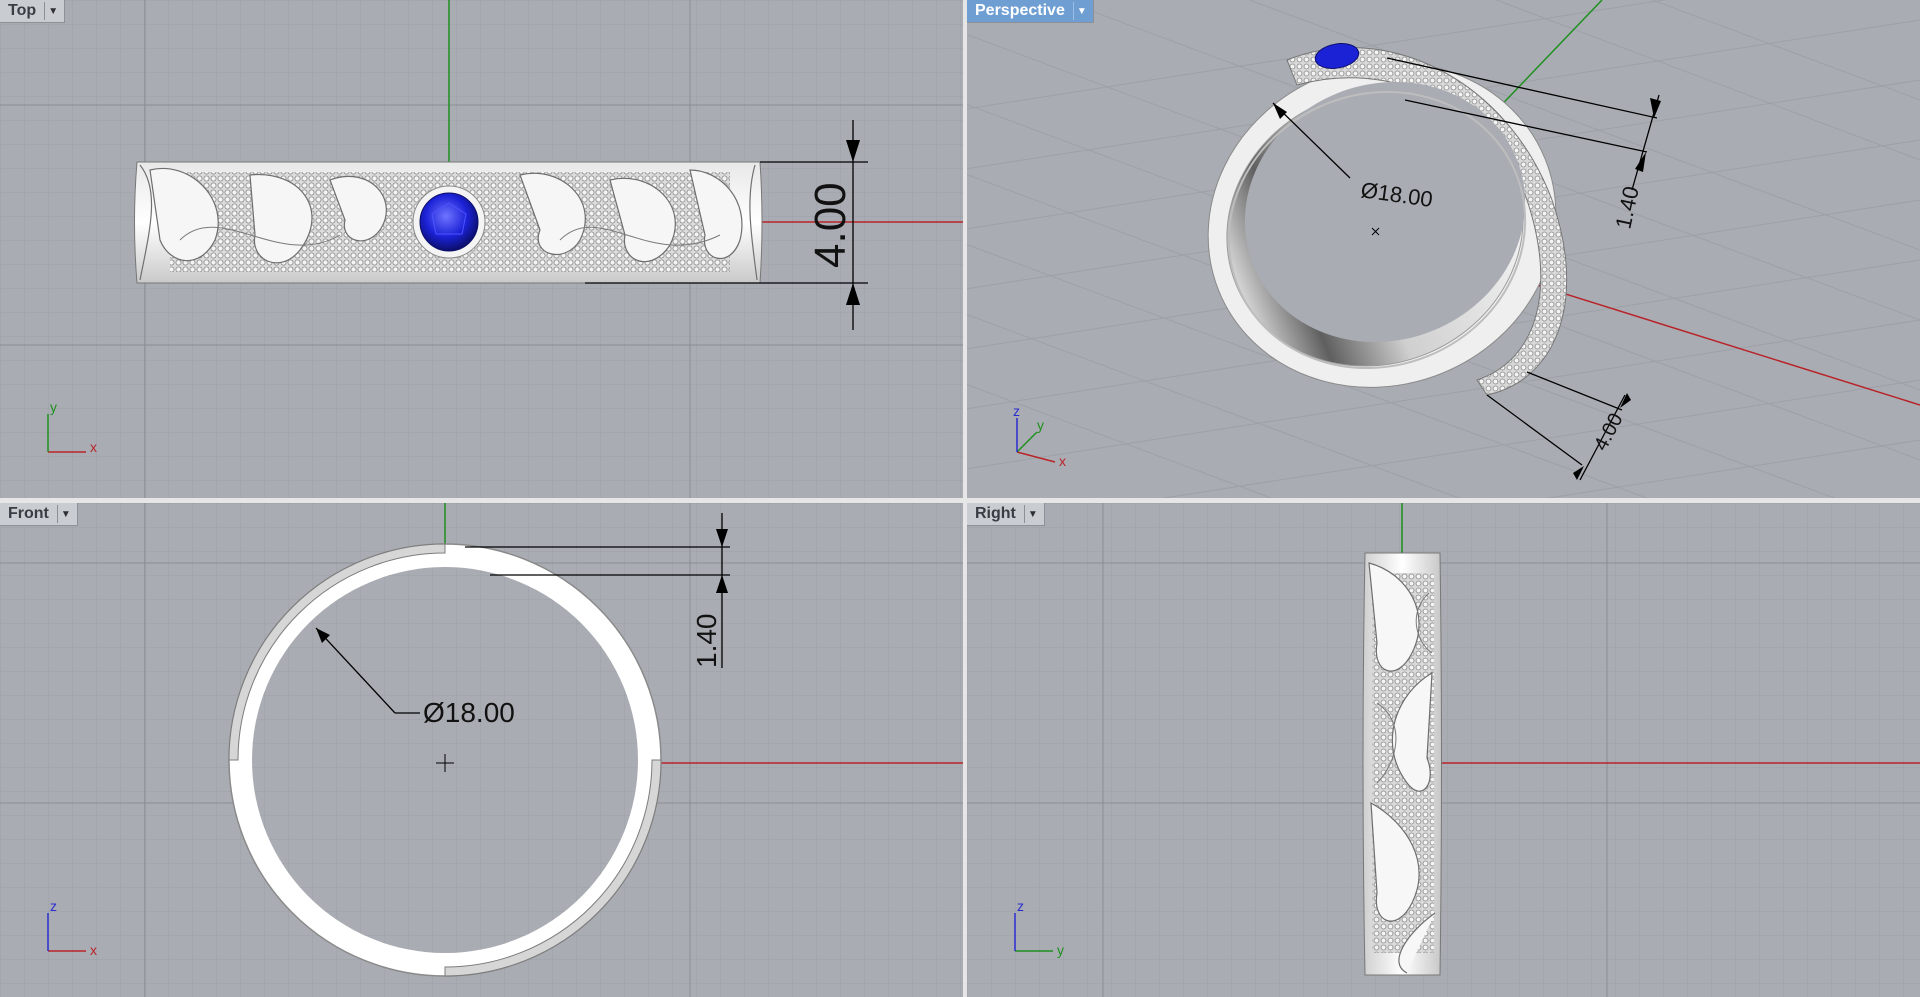 Image resolution: width=1920 pixels, height=997 pixels. I want to click on viewport-tab-top: Top ▼, so click(33, 11).